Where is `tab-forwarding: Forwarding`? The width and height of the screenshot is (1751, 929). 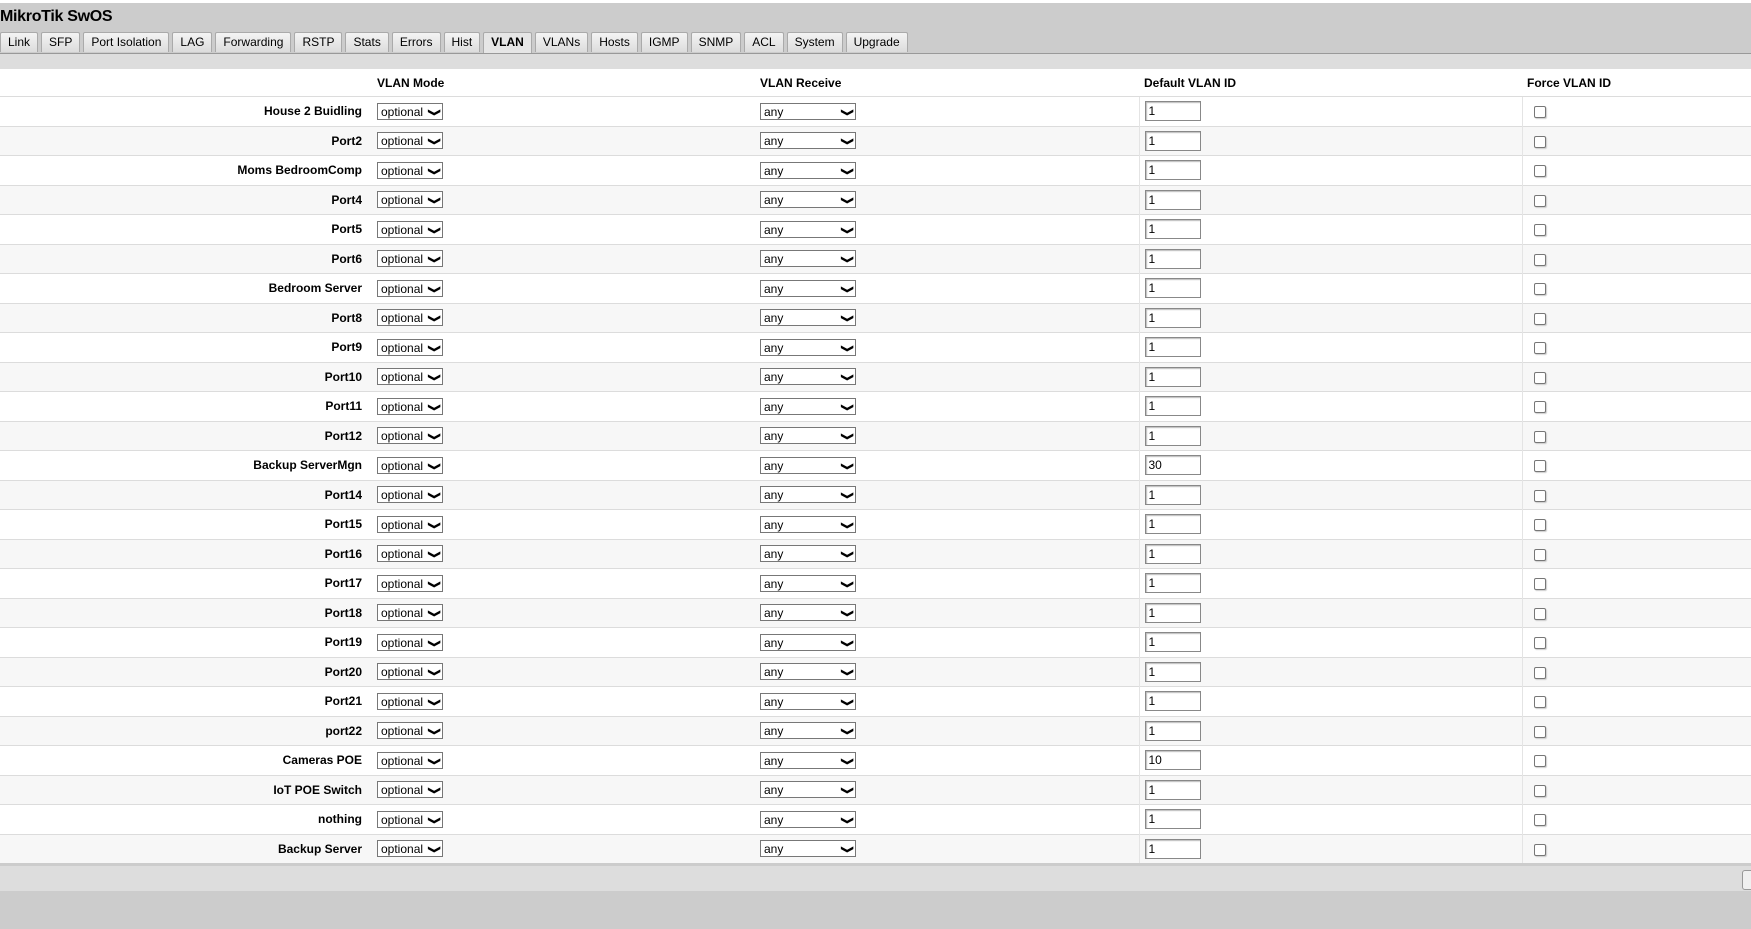 tab-forwarding: Forwarding is located at coordinates (253, 42).